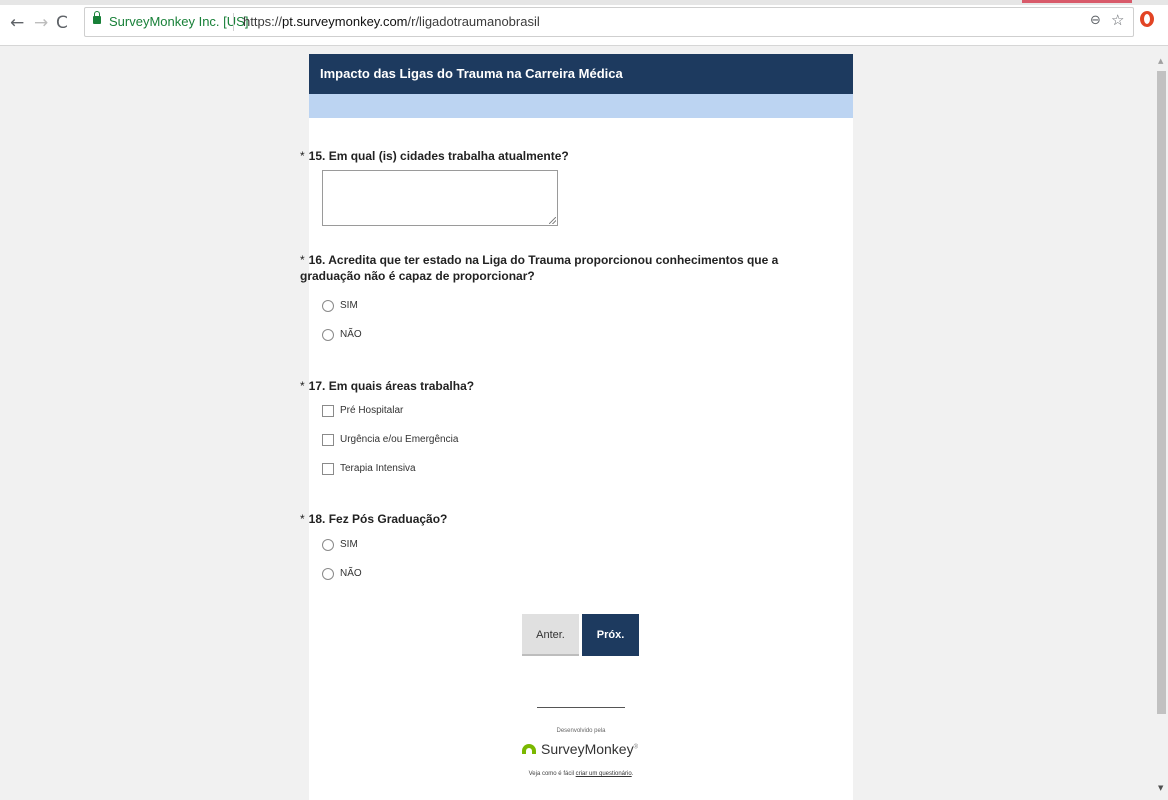 The image size is (1168, 800). Describe the element at coordinates (233, 22) in the screenshot. I see `address-separator` at that location.